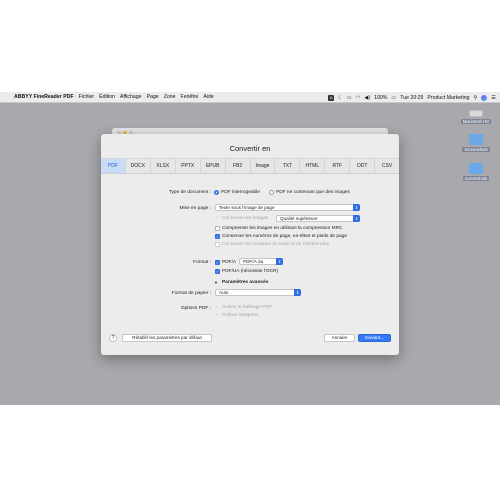 The image size is (500, 500). I want to click on radio-searchable-pdf: PDF interrogeable, so click(237, 192).